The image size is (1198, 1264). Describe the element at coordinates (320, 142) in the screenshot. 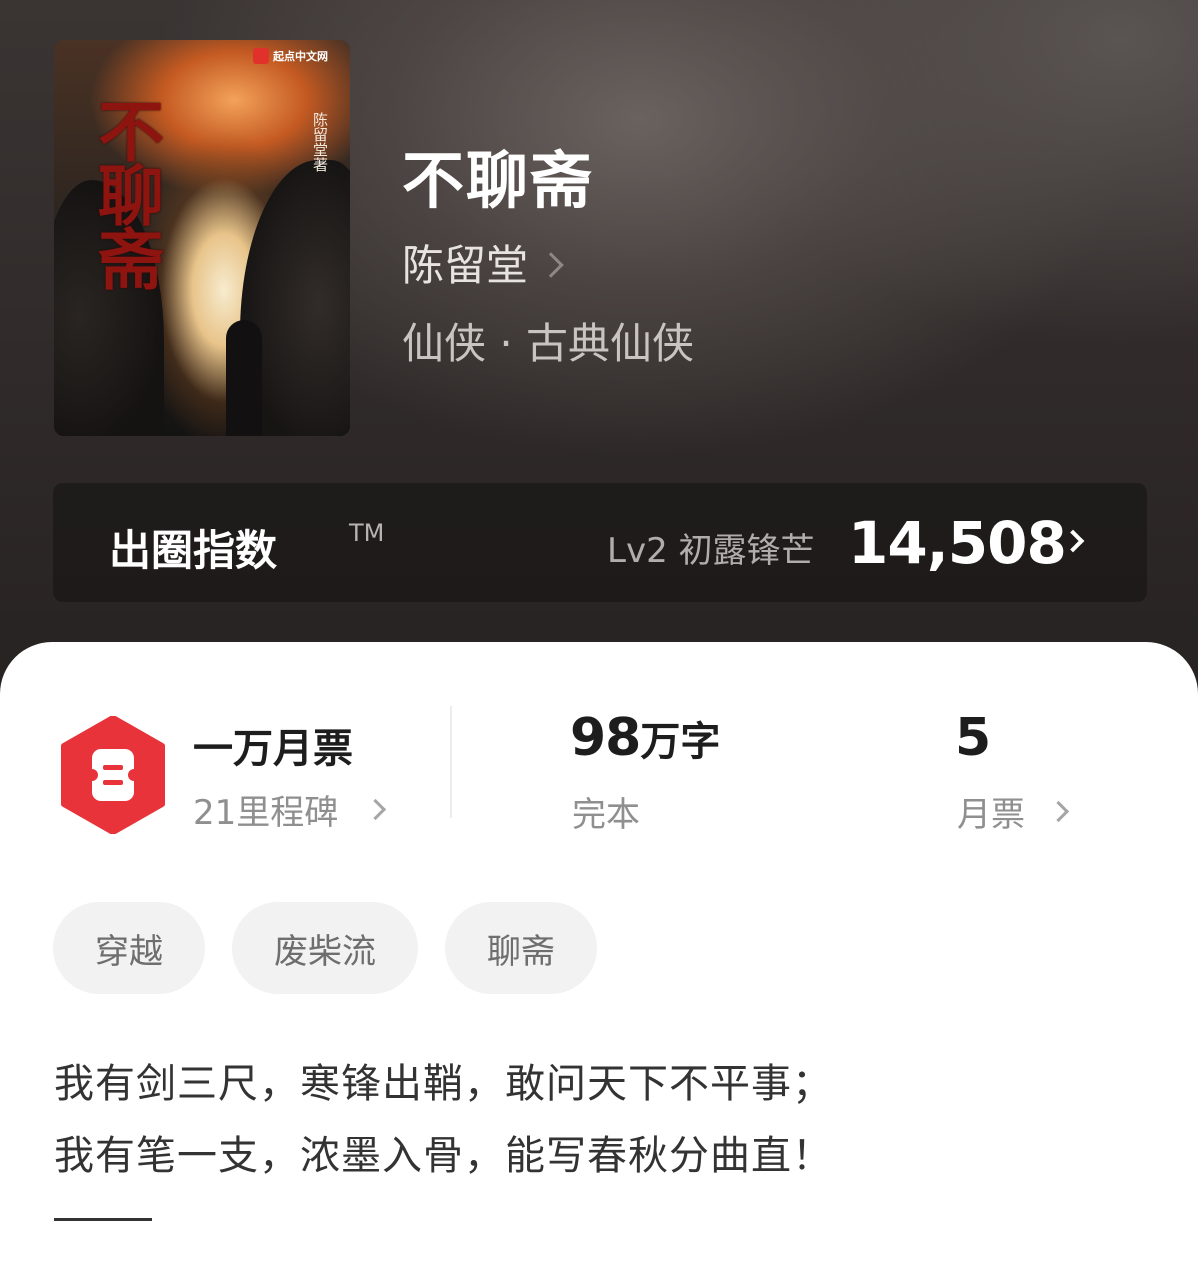

I see `cover-author-vertical: 陈留堂著` at that location.